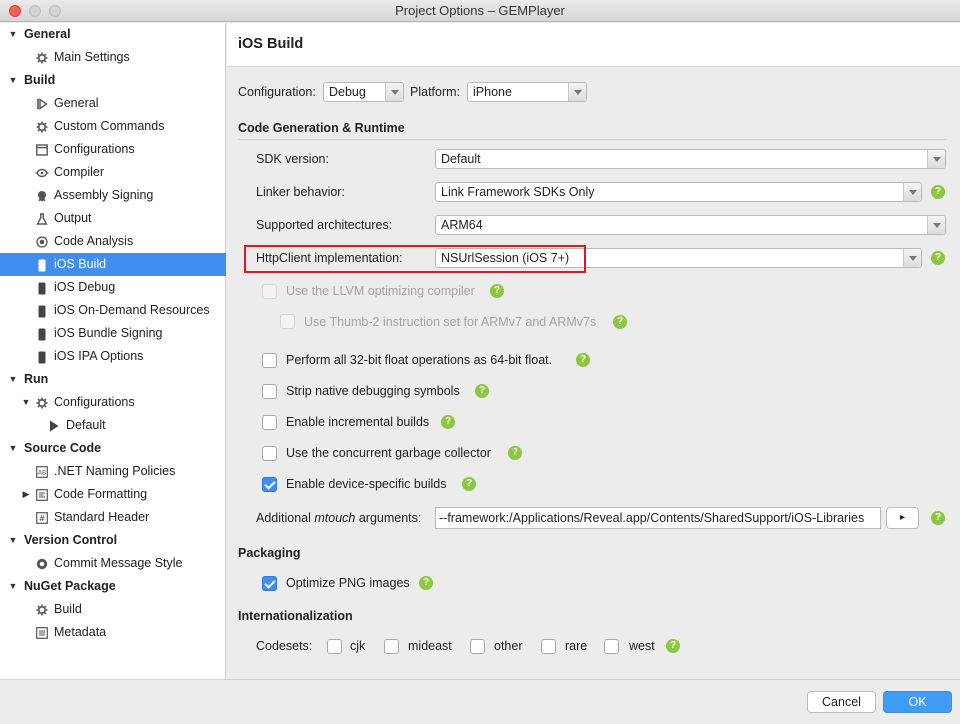  I want to click on float64-checkbox, so click(269, 360).